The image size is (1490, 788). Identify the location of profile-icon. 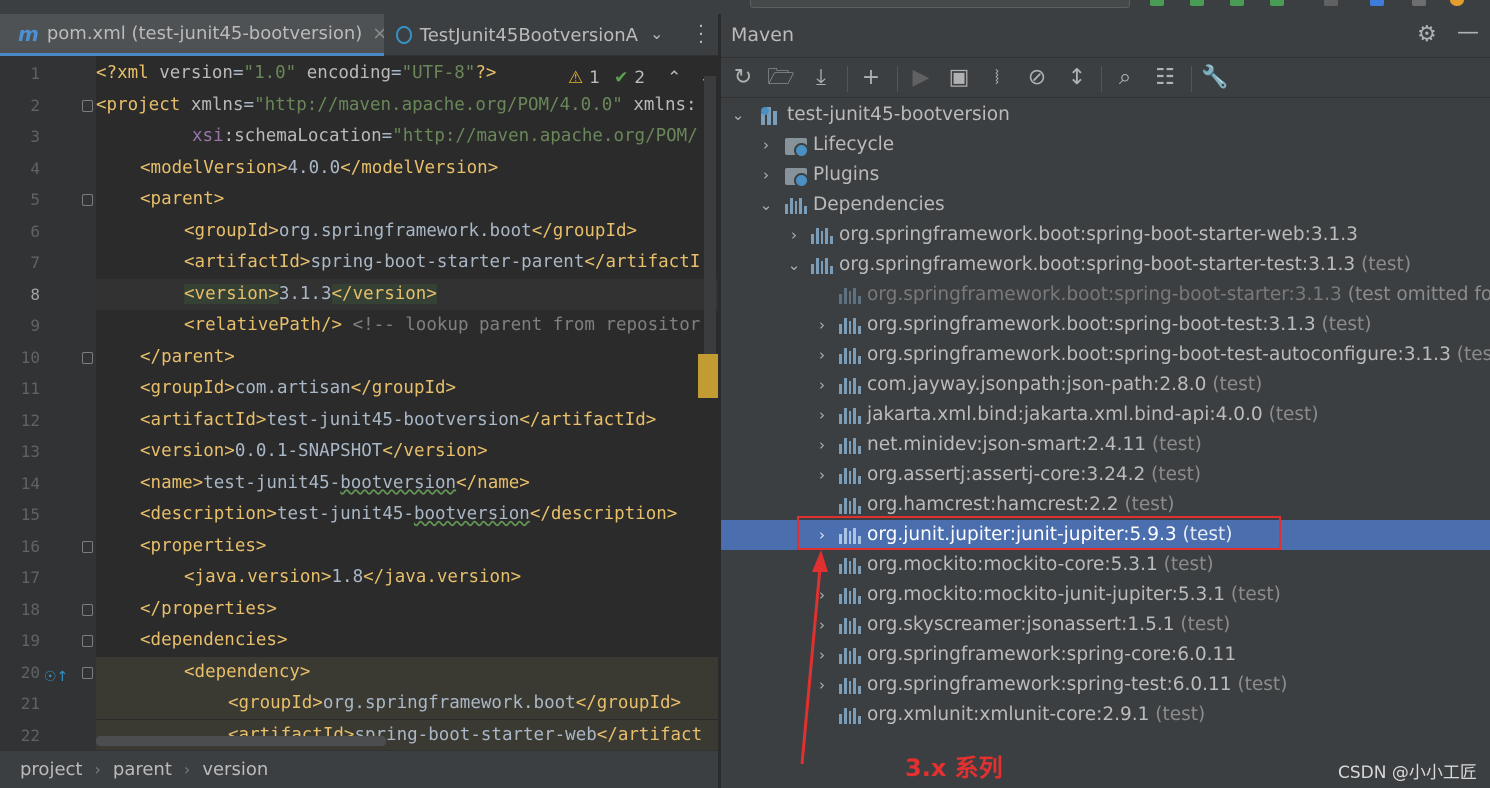
(1277, 3).